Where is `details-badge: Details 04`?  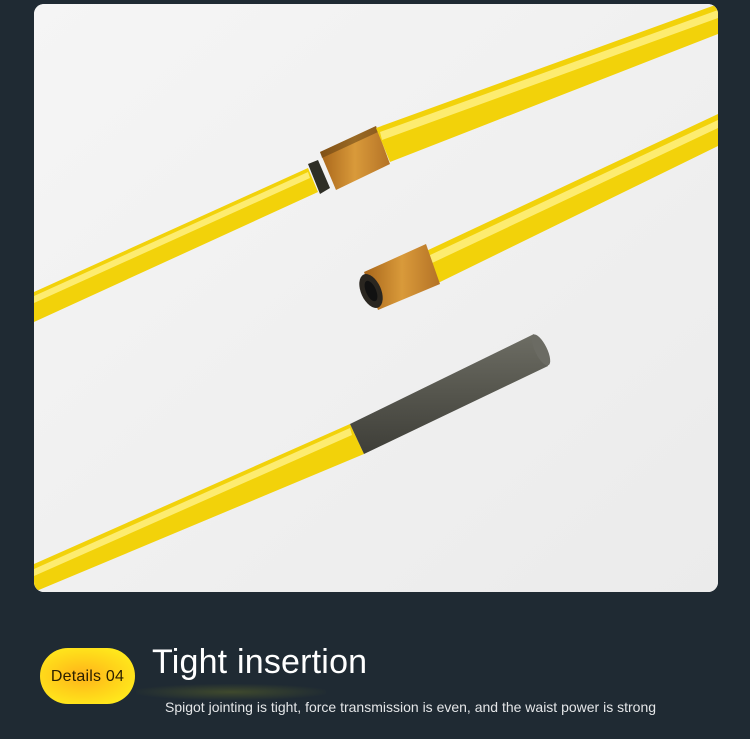
details-badge: Details 04 is located at coordinates (87, 676).